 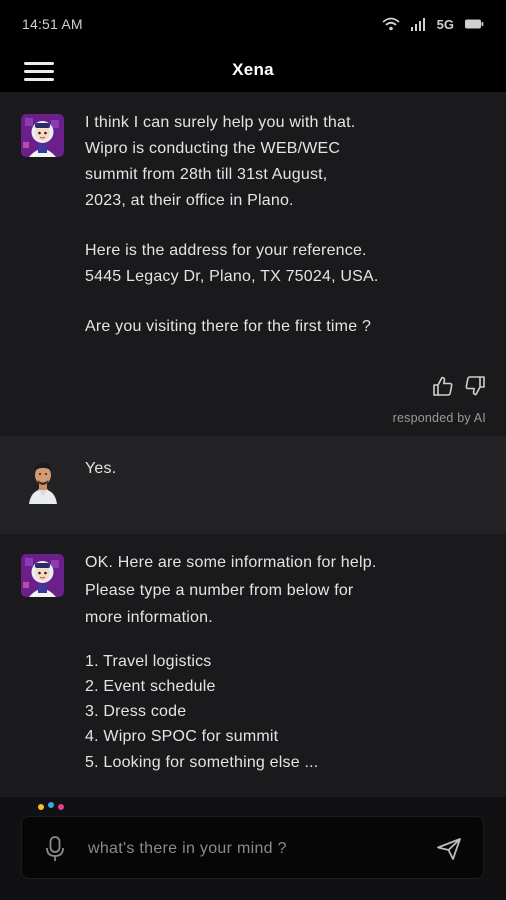 What do you see at coordinates (150, 686) in the screenshot?
I see `option-item: 2. Event schedule` at bounding box center [150, 686].